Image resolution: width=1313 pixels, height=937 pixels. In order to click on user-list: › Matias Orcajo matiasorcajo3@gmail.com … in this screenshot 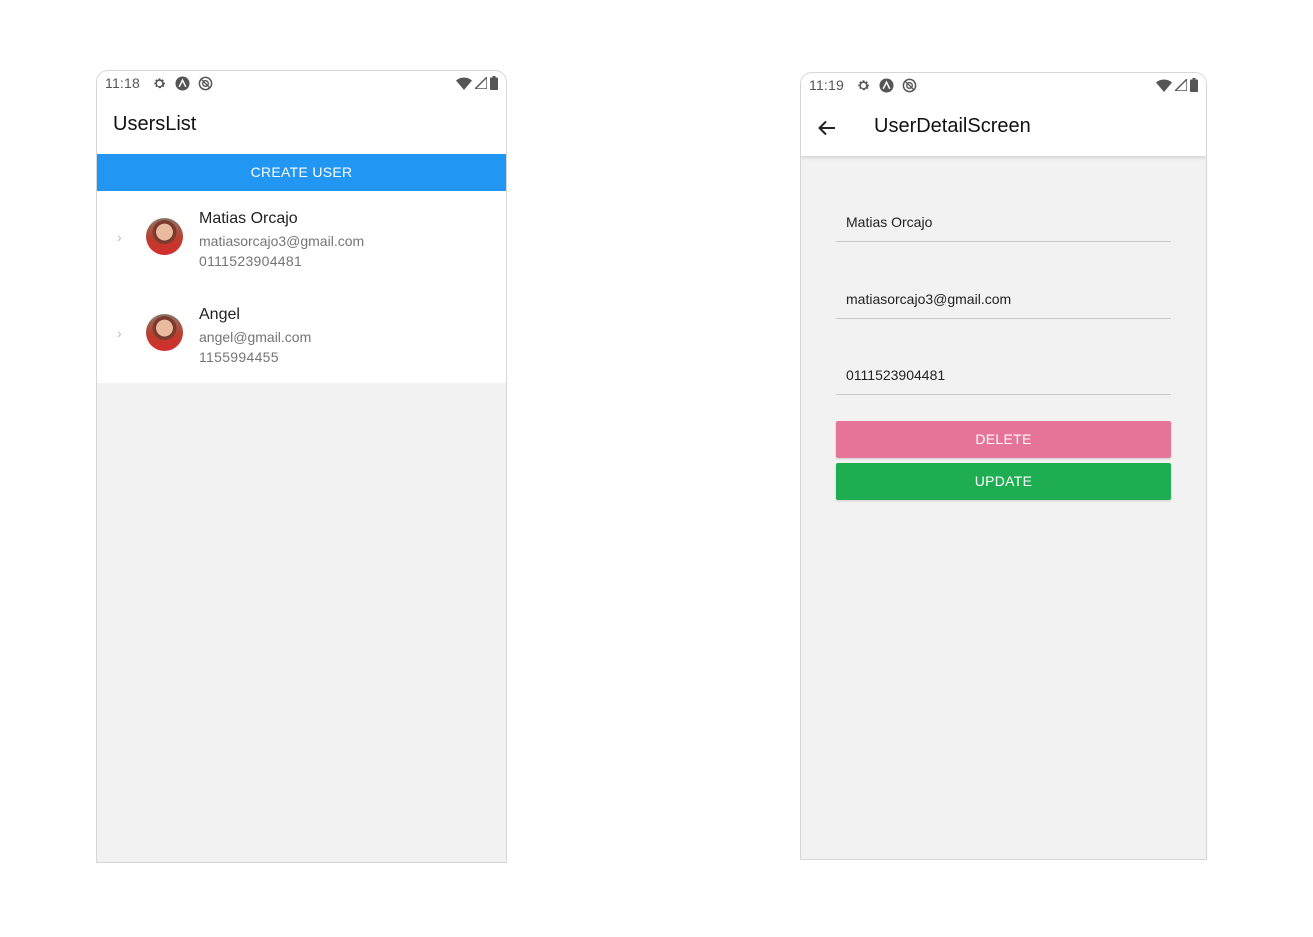, I will do `click(301, 287)`.